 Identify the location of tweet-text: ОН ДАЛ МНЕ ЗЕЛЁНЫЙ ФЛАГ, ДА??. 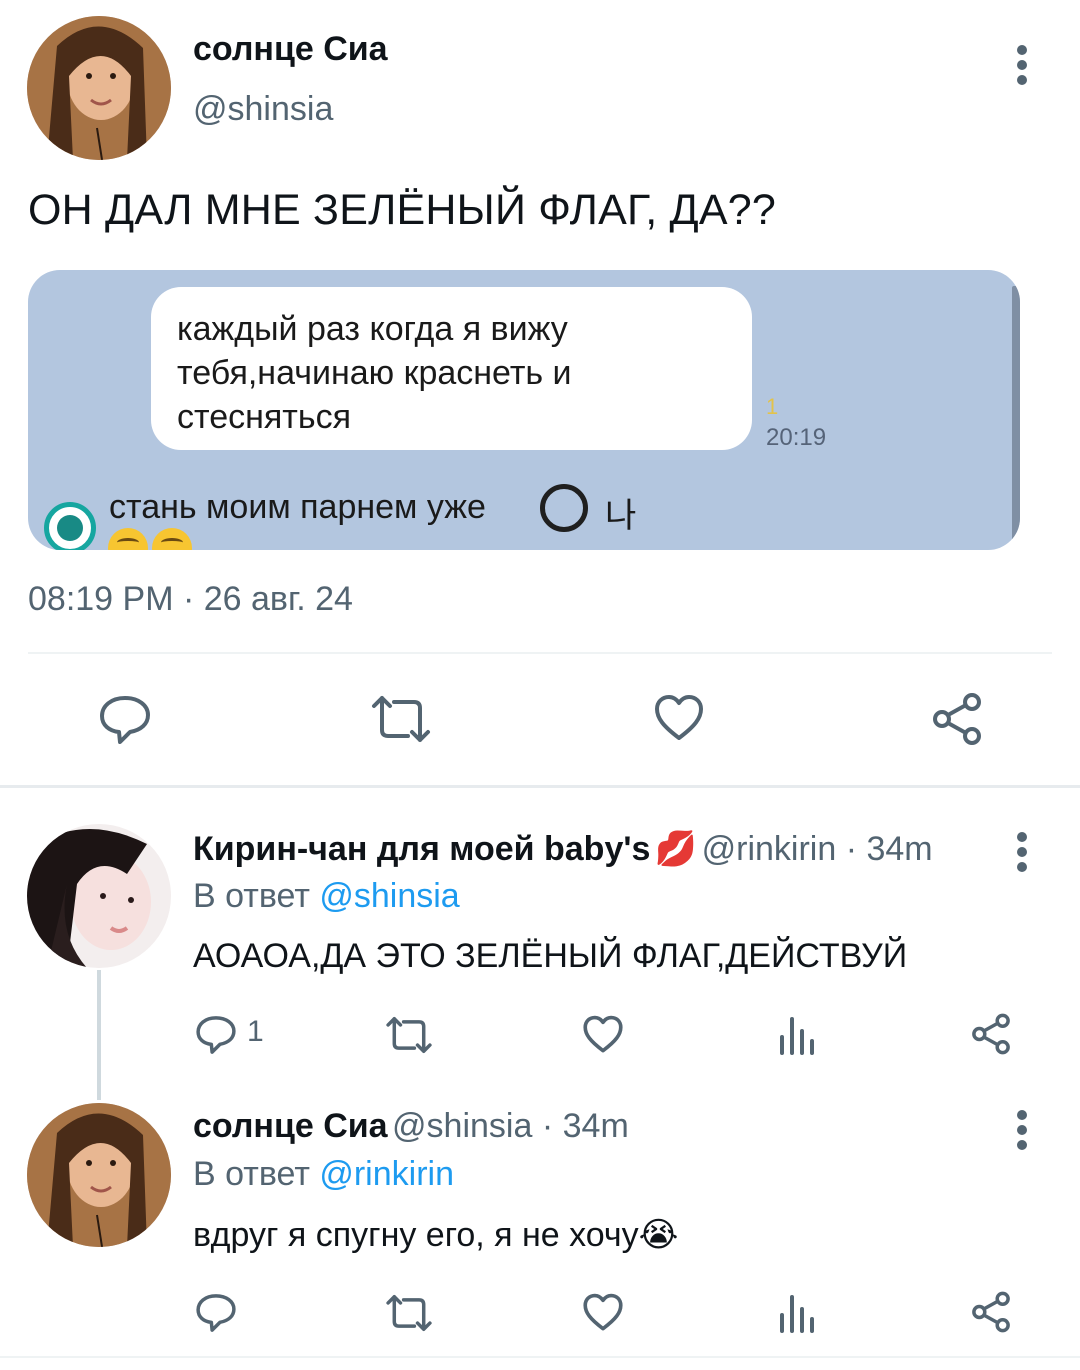
(402, 210).